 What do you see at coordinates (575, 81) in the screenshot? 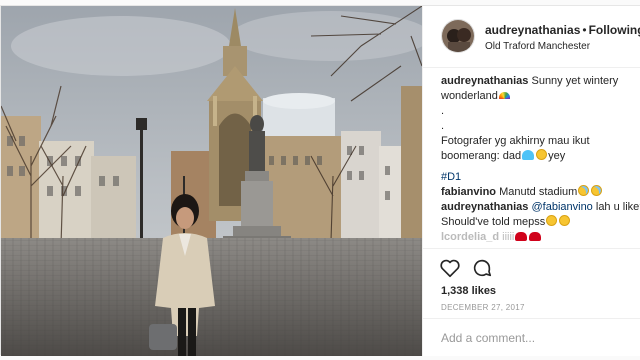
I see `caption-text-1: Sunny yet wintery` at bounding box center [575, 81].